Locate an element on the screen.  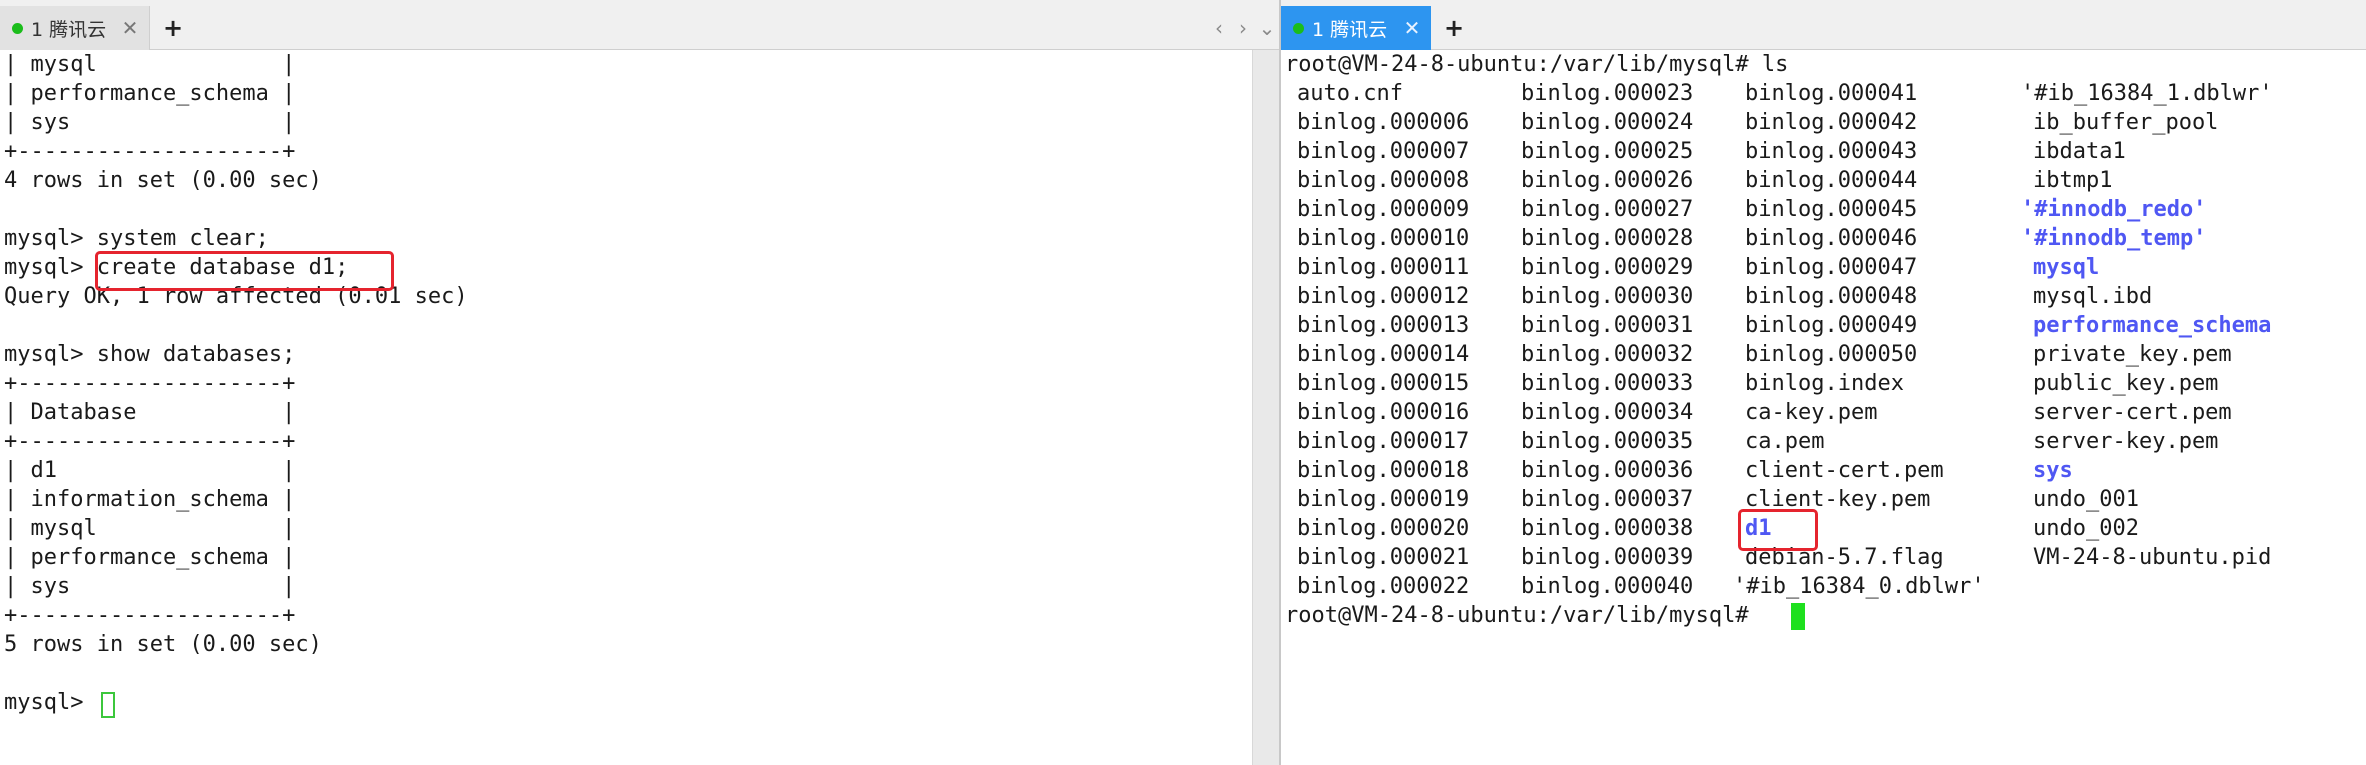
d1-highlight is located at coordinates (1778, 530).